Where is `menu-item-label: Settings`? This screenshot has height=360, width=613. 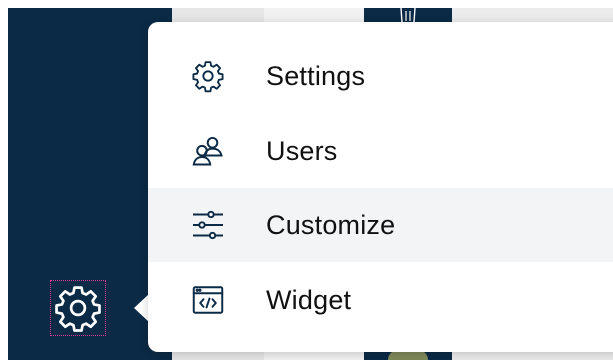
menu-item-label: Settings is located at coordinates (316, 75).